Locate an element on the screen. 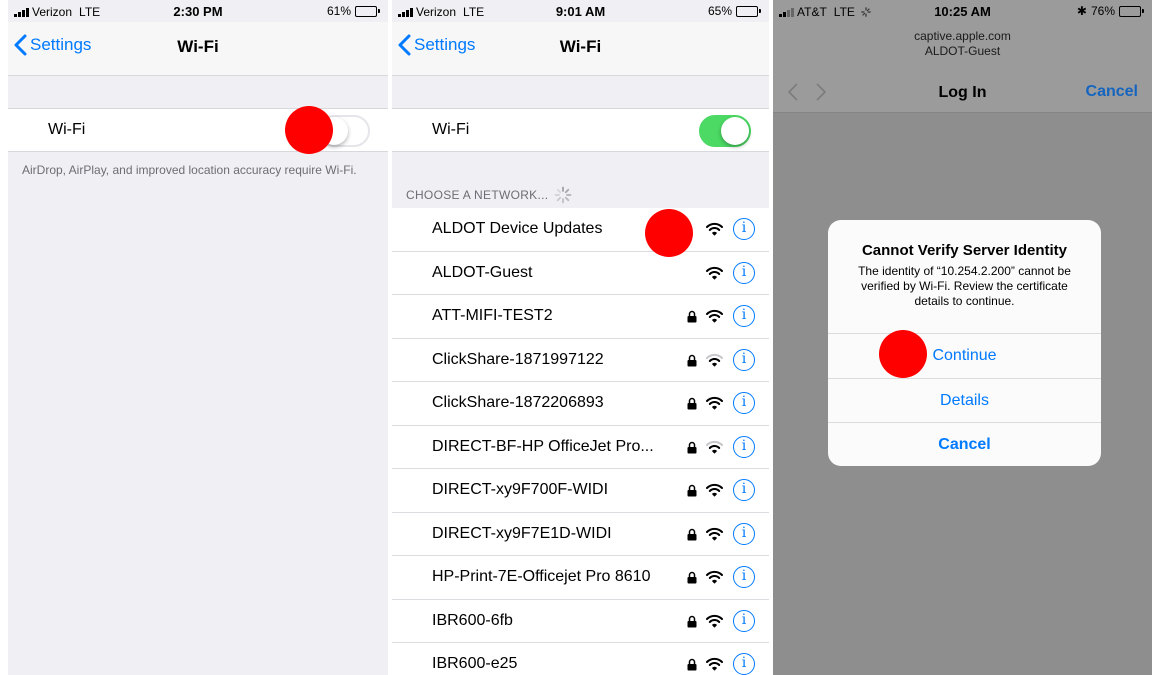  battery-percent: 65% is located at coordinates (719, 11).